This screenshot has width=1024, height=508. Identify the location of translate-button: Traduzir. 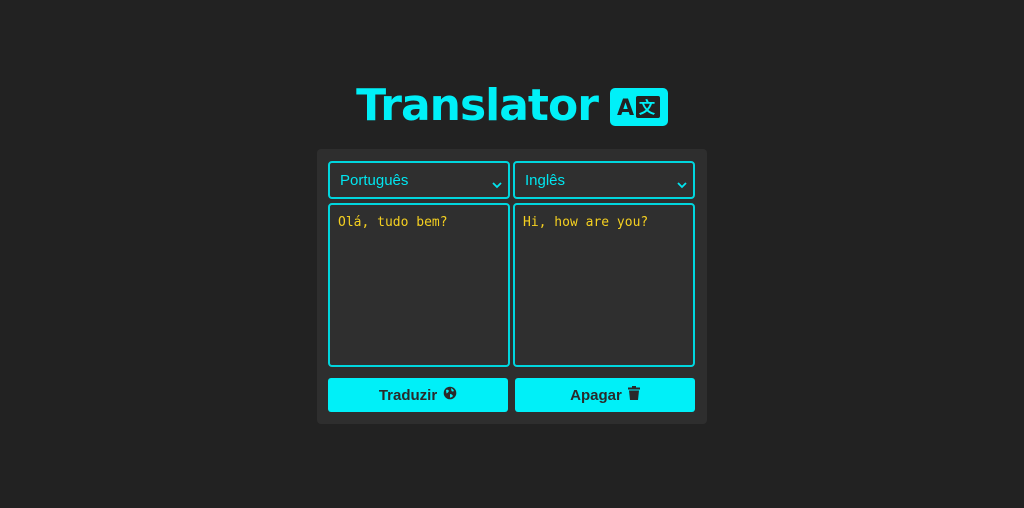
(418, 395).